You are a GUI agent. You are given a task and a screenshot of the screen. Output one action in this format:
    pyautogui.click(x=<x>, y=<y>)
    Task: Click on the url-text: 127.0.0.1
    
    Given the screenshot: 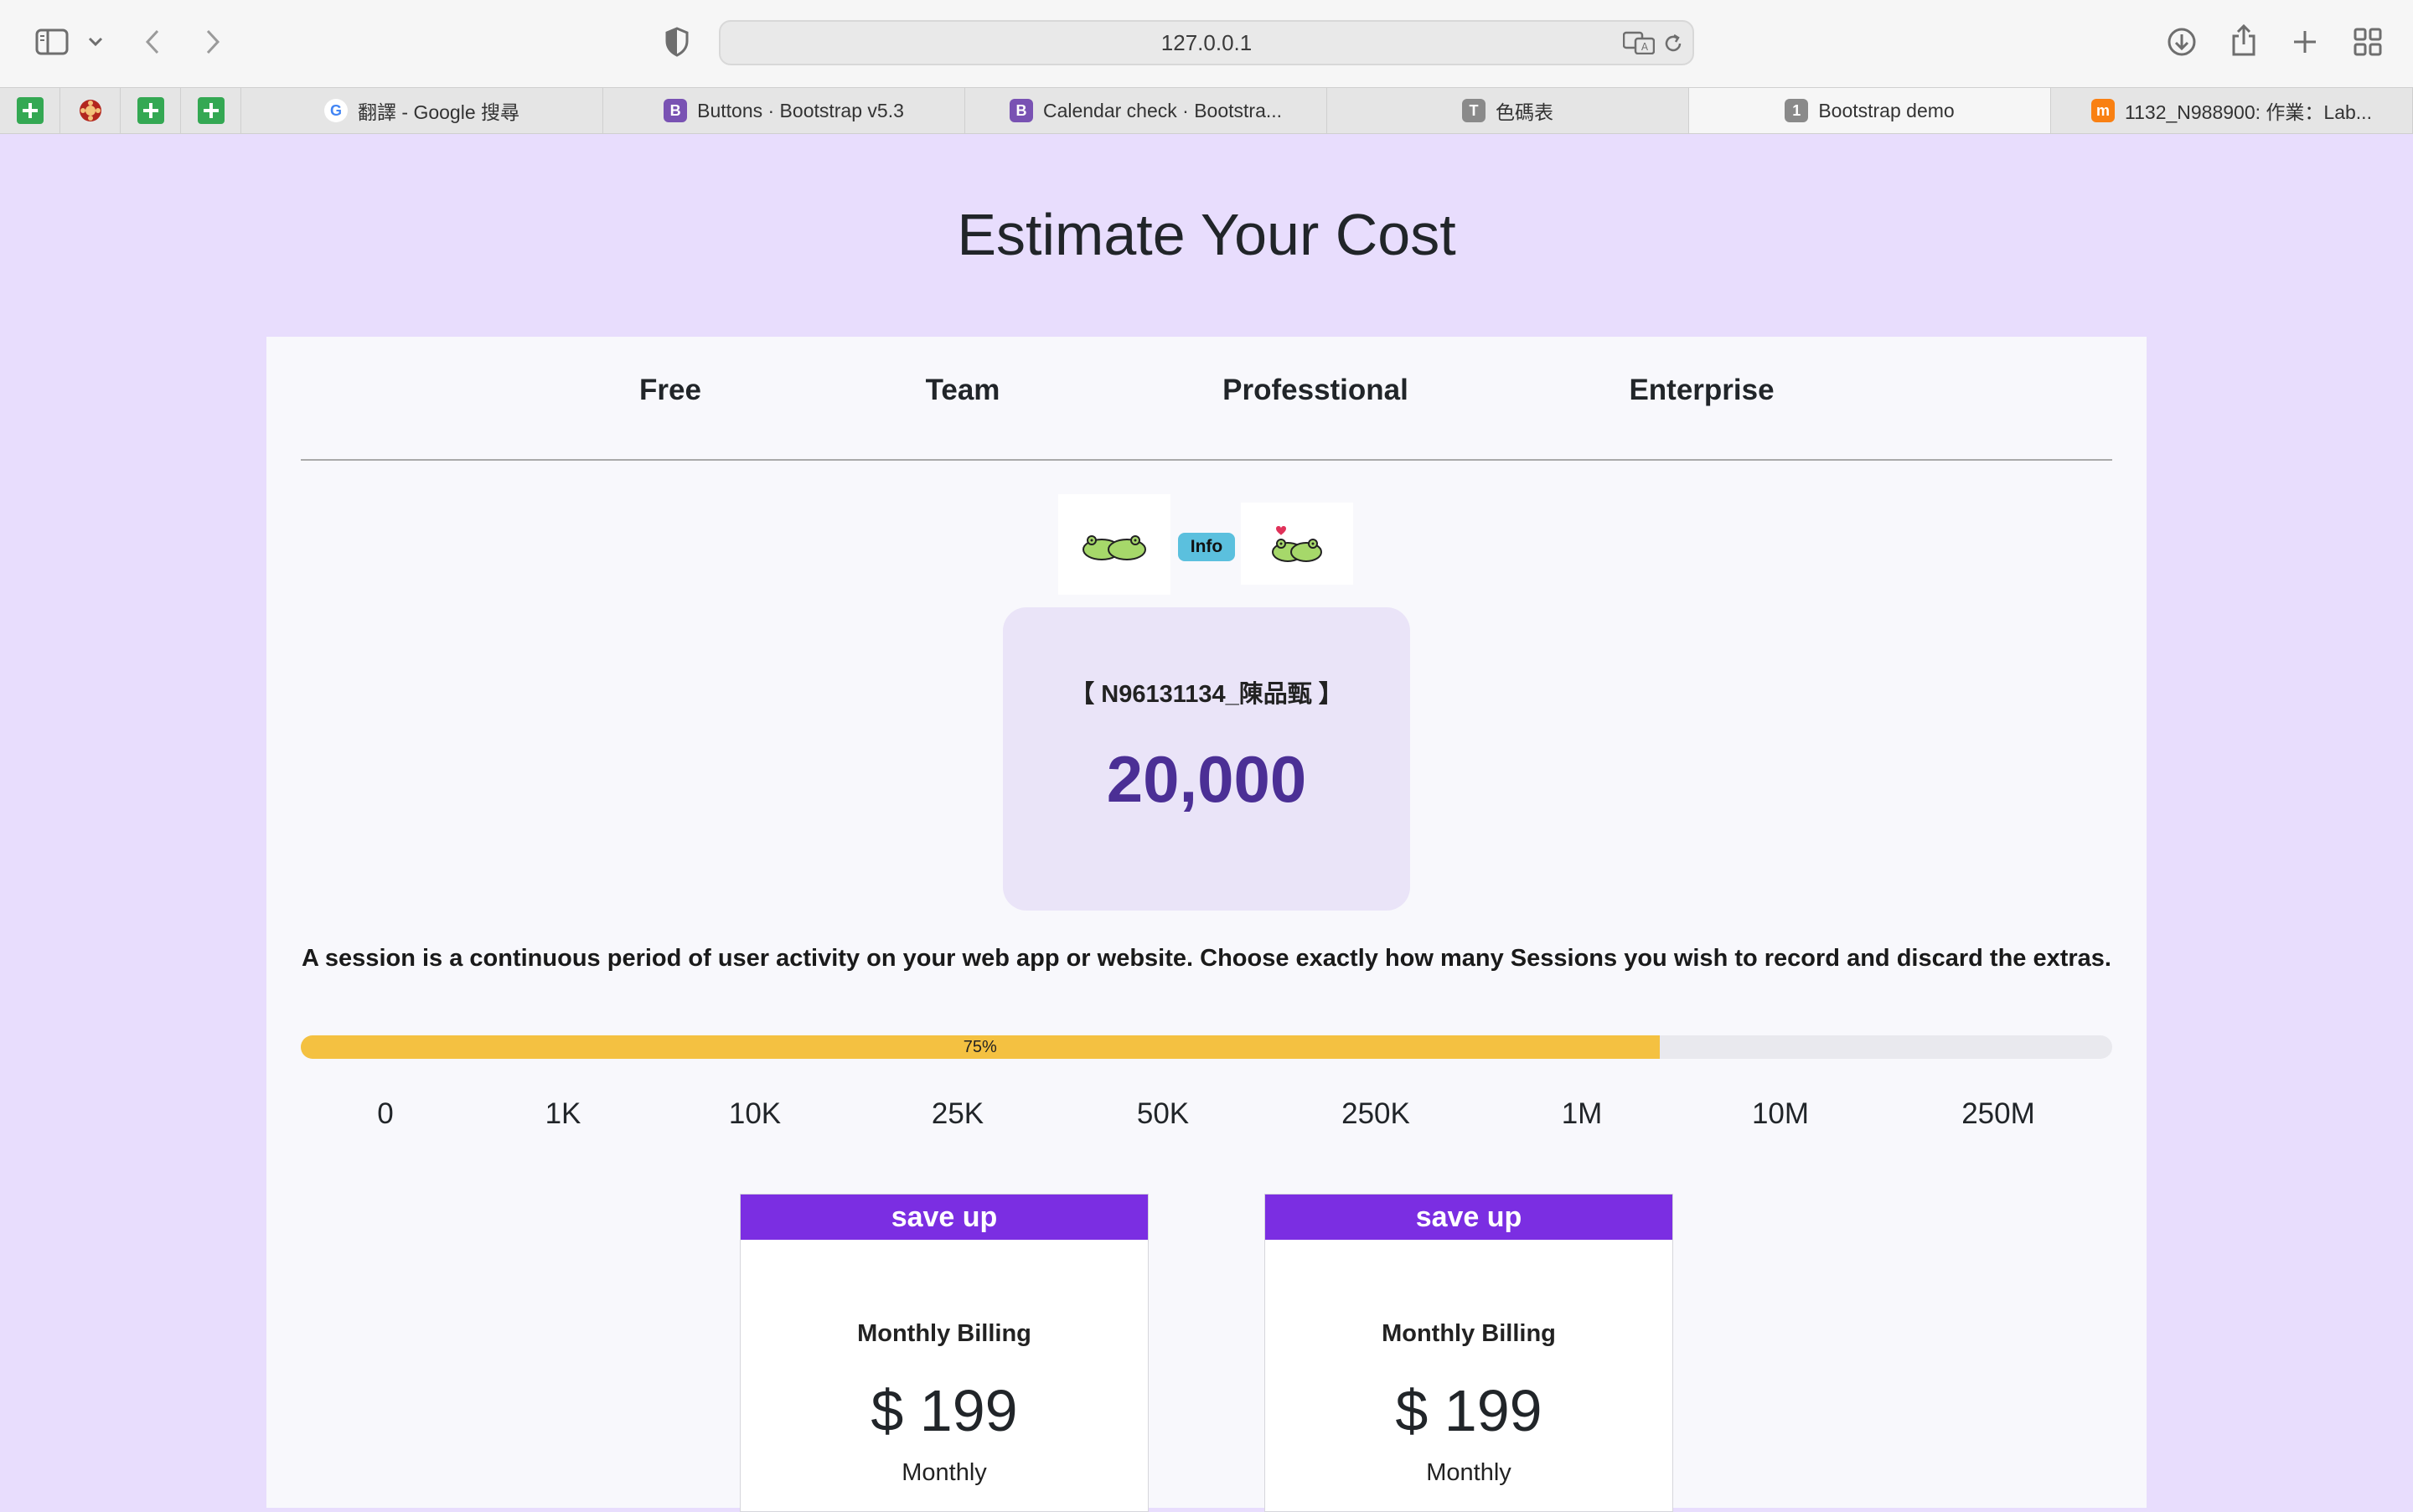 What is the action you would take?
    pyautogui.click(x=1206, y=42)
    